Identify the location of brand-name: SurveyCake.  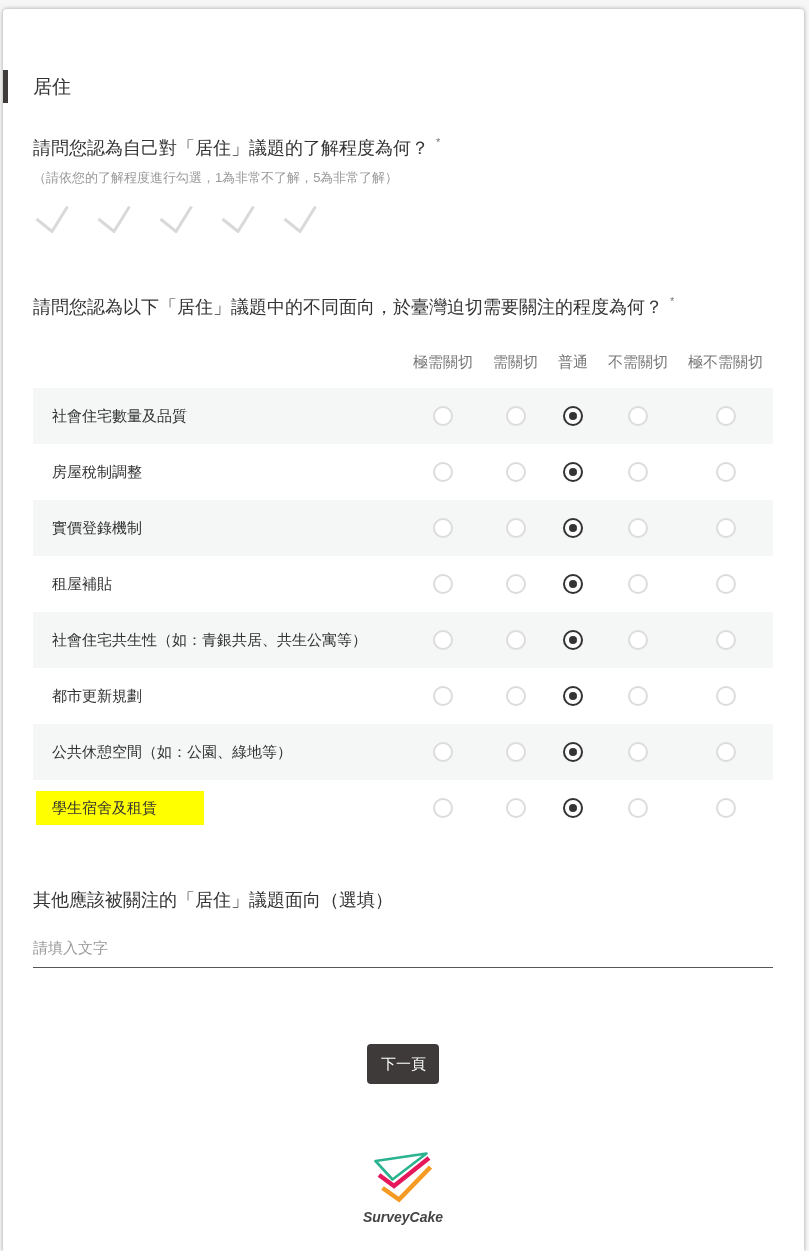
(403, 1217).